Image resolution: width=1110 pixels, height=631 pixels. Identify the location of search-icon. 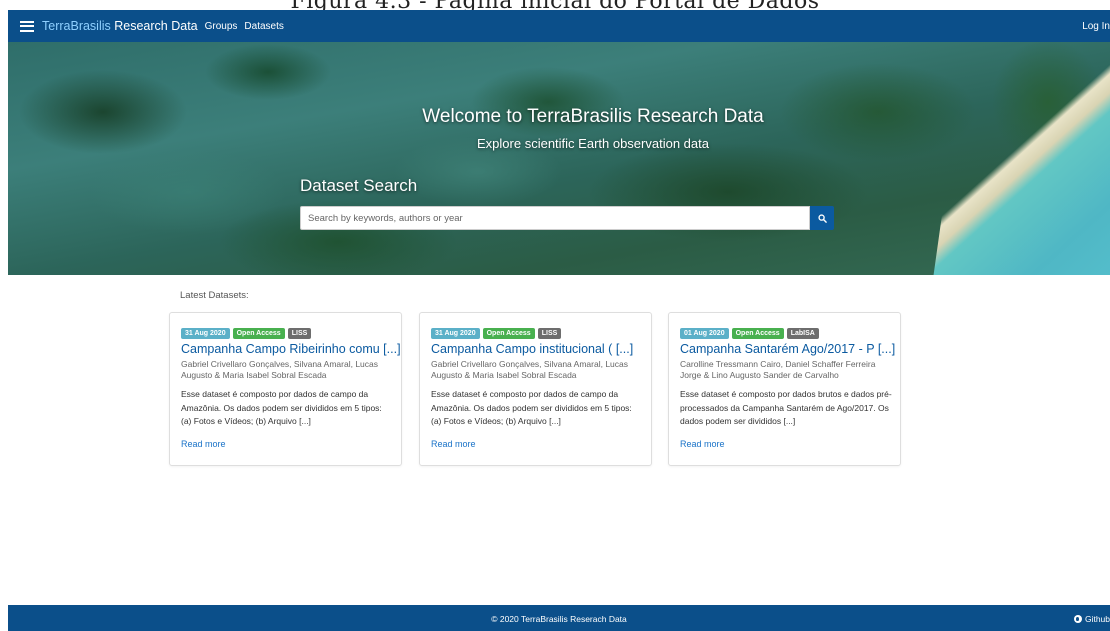
(822, 218).